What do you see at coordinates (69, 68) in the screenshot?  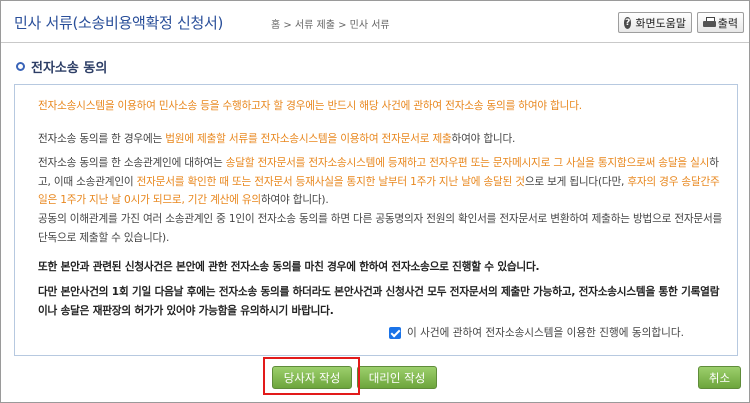 I see `section-title-text: 전자소송 동의` at bounding box center [69, 68].